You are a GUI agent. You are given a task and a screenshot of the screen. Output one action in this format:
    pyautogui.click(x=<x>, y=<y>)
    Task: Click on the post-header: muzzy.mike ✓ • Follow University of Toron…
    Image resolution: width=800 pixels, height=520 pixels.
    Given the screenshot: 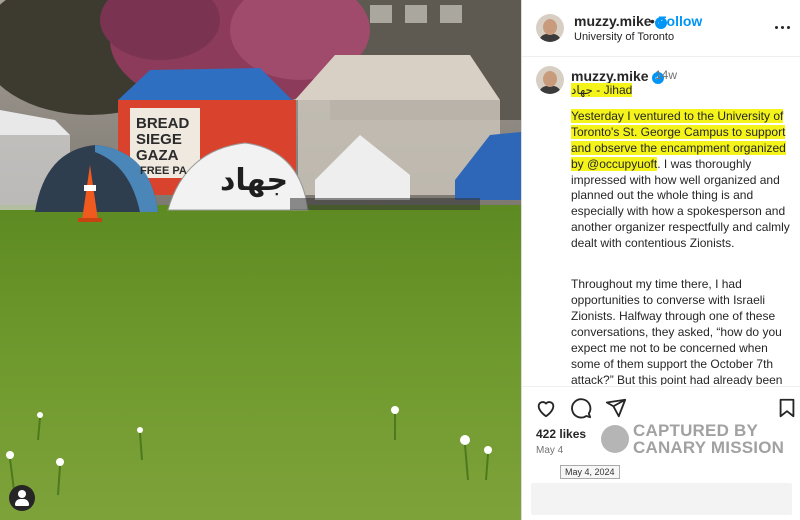 What is the action you would take?
    pyautogui.click(x=661, y=28)
    